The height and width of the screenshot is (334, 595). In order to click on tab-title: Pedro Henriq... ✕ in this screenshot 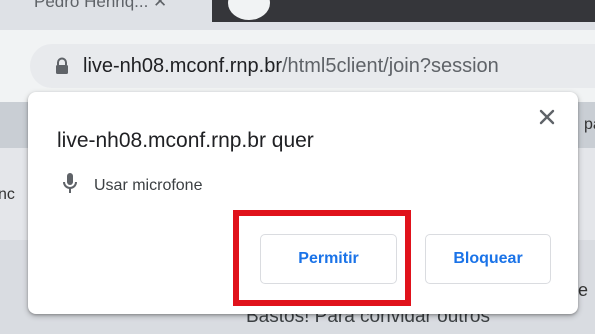, I will do `click(100, 6)`.